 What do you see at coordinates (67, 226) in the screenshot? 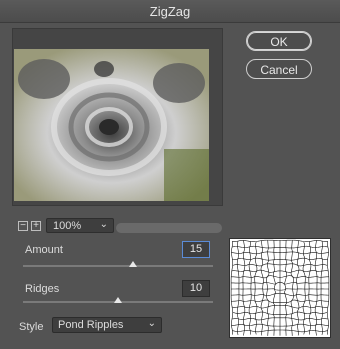
I see `zoom-level-value: 100%` at bounding box center [67, 226].